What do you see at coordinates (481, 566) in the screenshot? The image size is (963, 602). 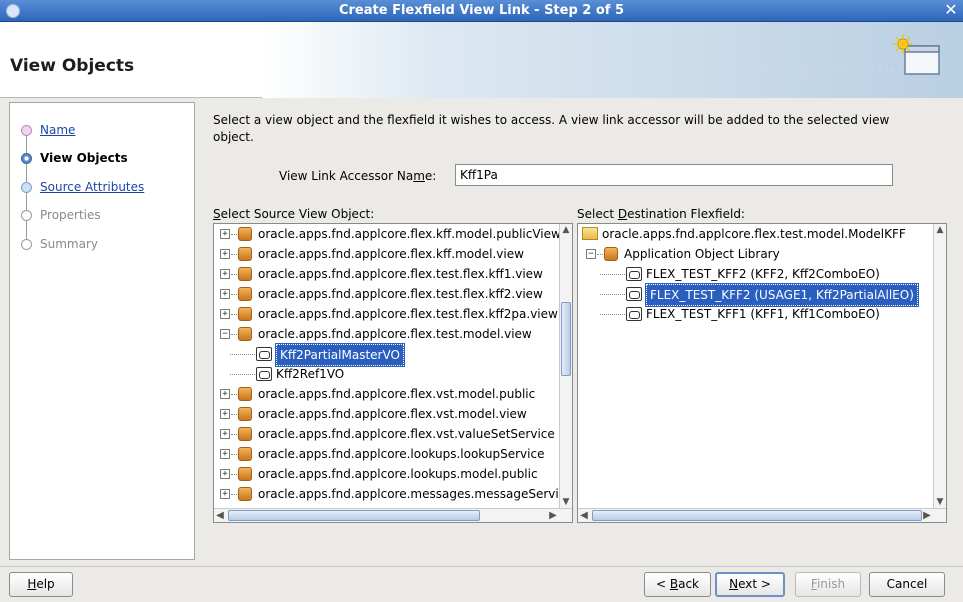 I see `footer-separator` at bounding box center [481, 566].